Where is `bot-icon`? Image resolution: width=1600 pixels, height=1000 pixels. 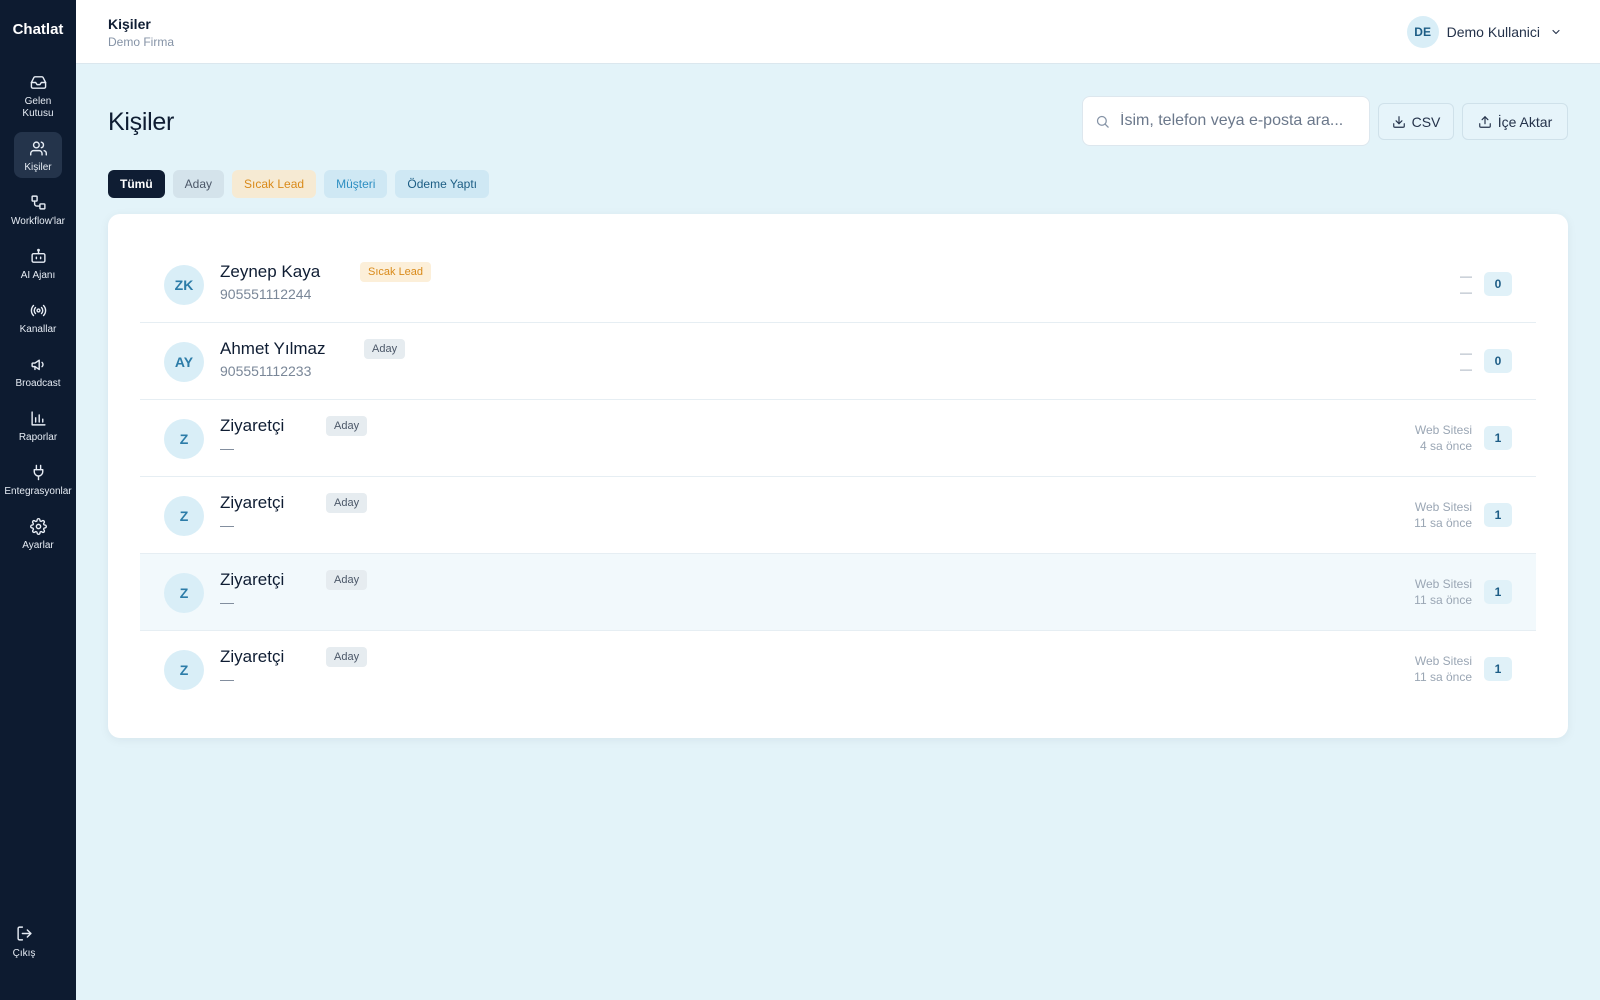
bot-icon is located at coordinates (38, 256).